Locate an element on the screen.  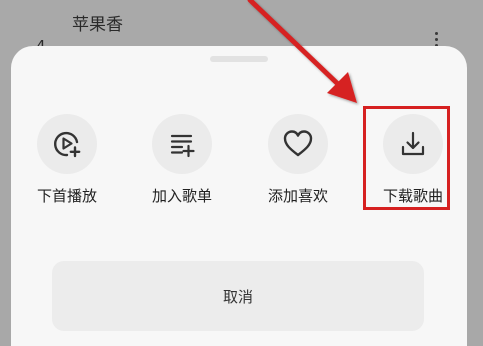
heart-icon is located at coordinates (298, 144).